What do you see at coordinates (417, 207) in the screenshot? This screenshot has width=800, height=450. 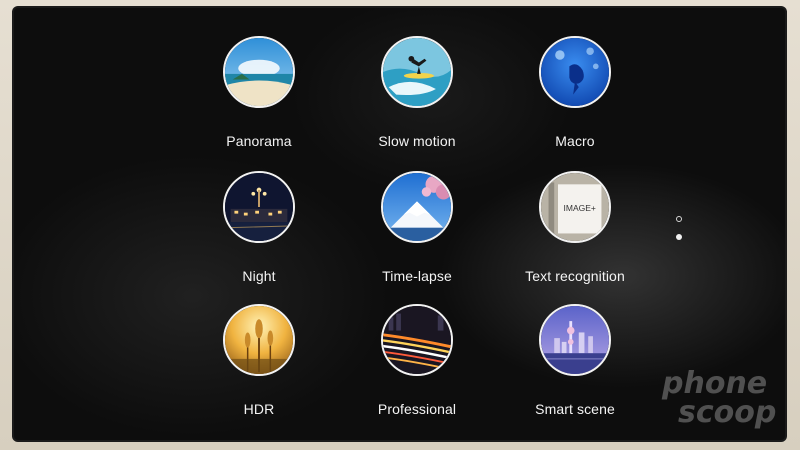 I see `mountain-blossom-icon` at bounding box center [417, 207].